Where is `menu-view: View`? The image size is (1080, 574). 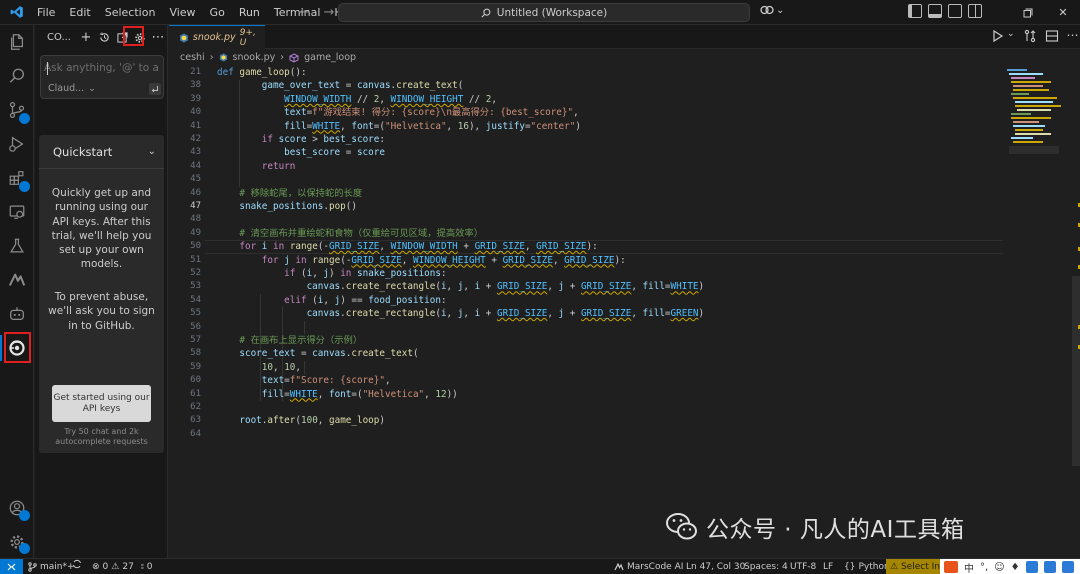
menu-view: View is located at coordinates (182, 12).